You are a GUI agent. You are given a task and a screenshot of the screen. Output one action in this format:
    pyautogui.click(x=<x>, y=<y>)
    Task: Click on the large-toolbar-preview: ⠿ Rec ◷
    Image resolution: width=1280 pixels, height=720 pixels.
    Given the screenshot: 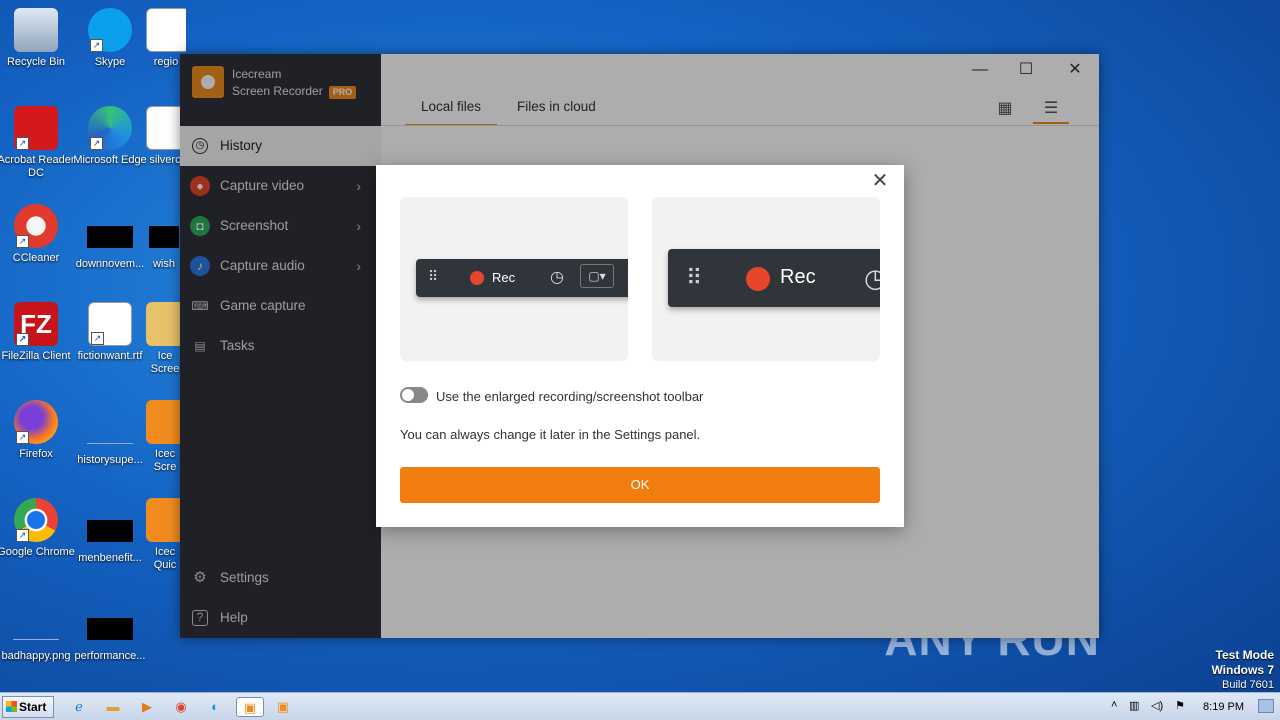 What is the action you would take?
    pyautogui.click(x=766, y=279)
    